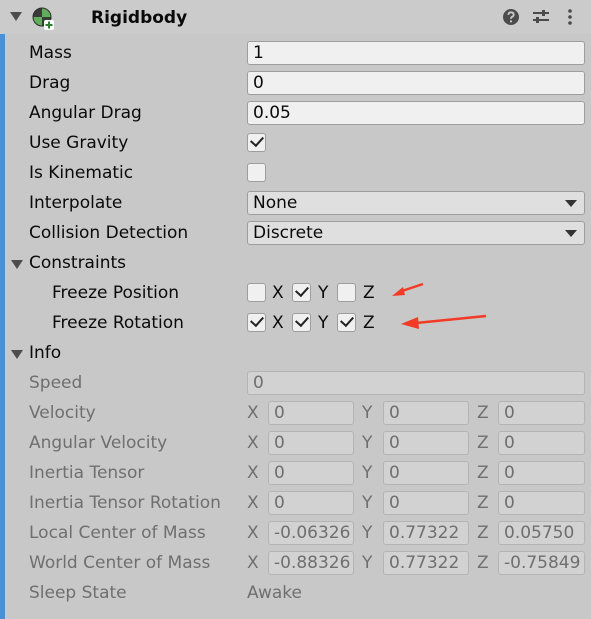  What do you see at coordinates (541, 503) in the screenshot?
I see `inertia-tensor-rotation-z-field: 0` at bounding box center [541, 503].